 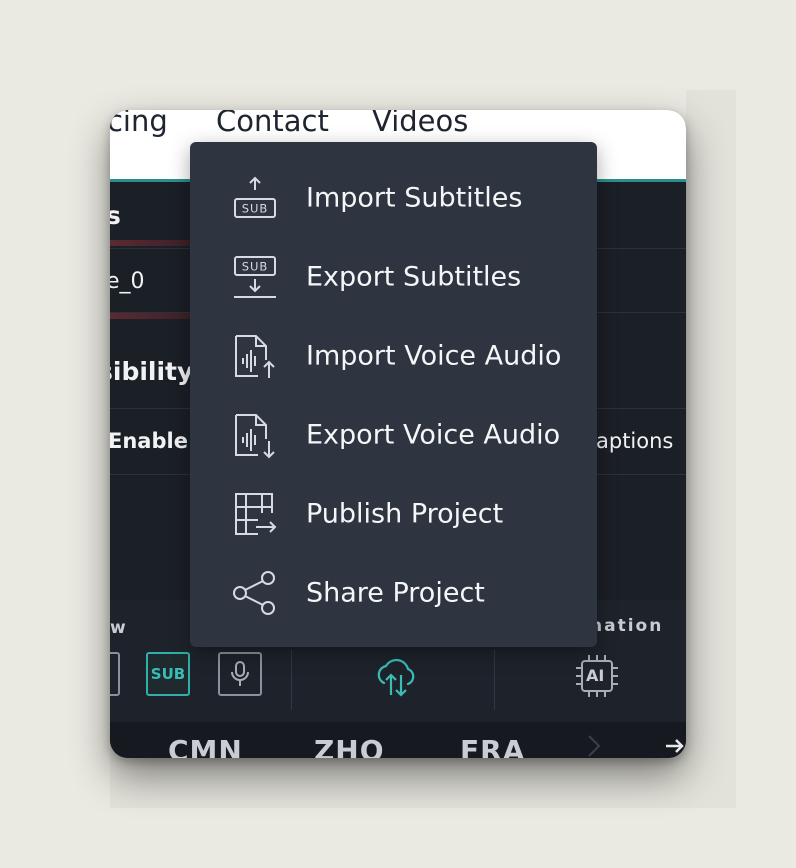 I want to click on nav-item-pricing: Pricing, so click(x=139, y=124).